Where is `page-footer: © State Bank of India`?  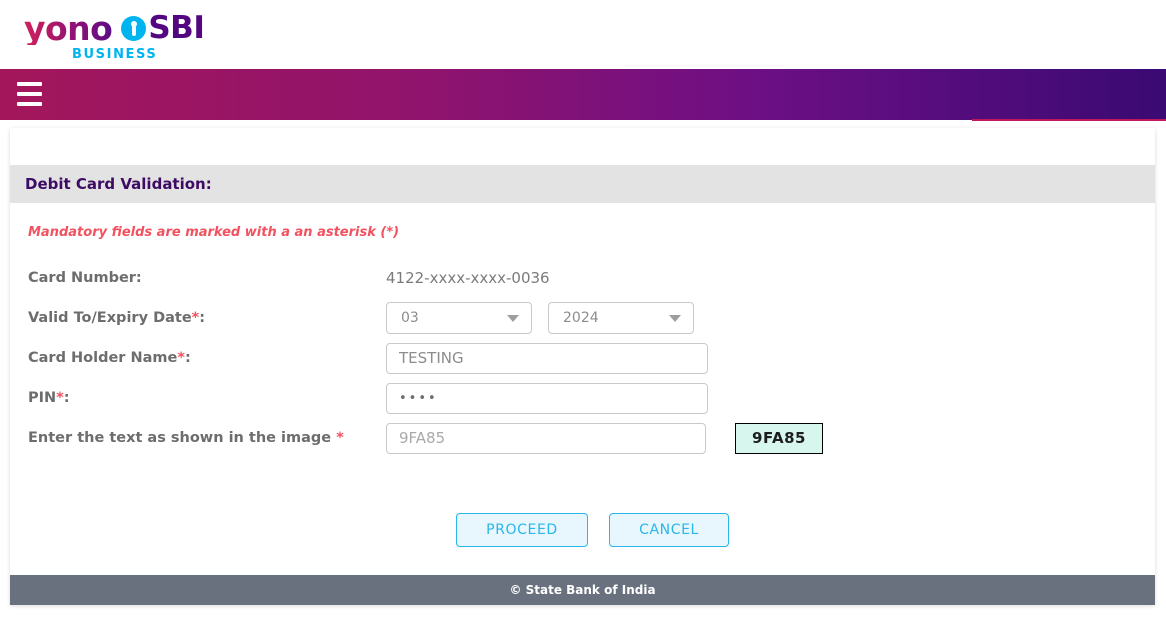 page-footer: © State Bank of India is located at coordinates (582, 590).